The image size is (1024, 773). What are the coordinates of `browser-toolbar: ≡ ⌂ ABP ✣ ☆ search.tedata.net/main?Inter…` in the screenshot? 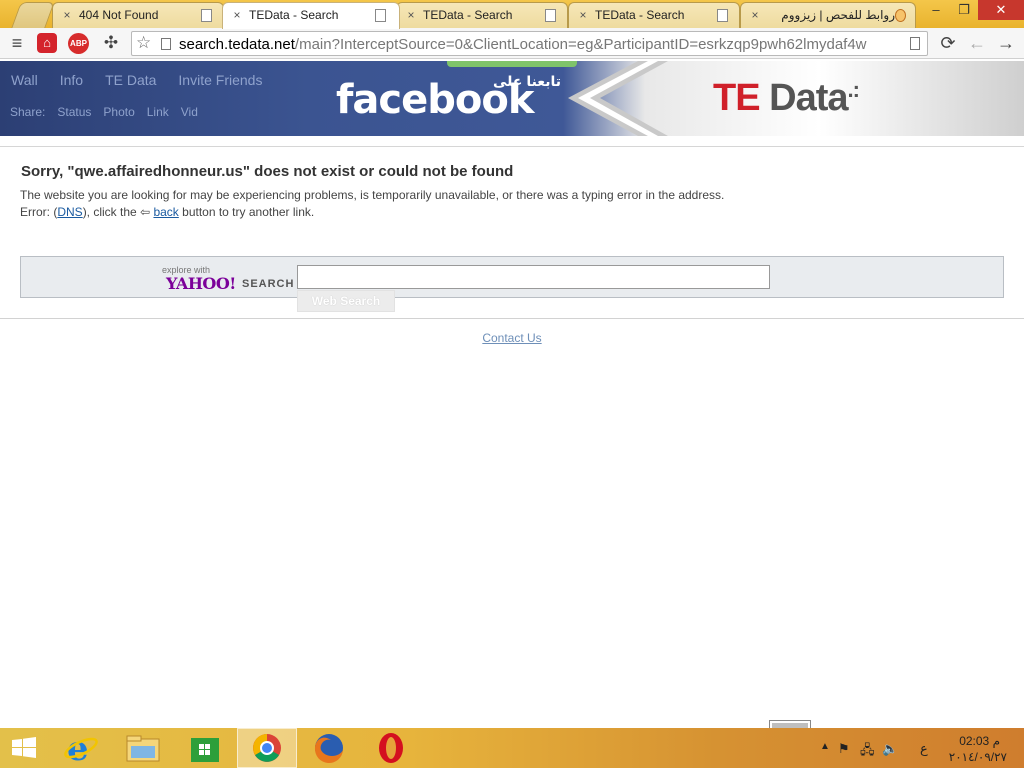 It's located at (512, 43).